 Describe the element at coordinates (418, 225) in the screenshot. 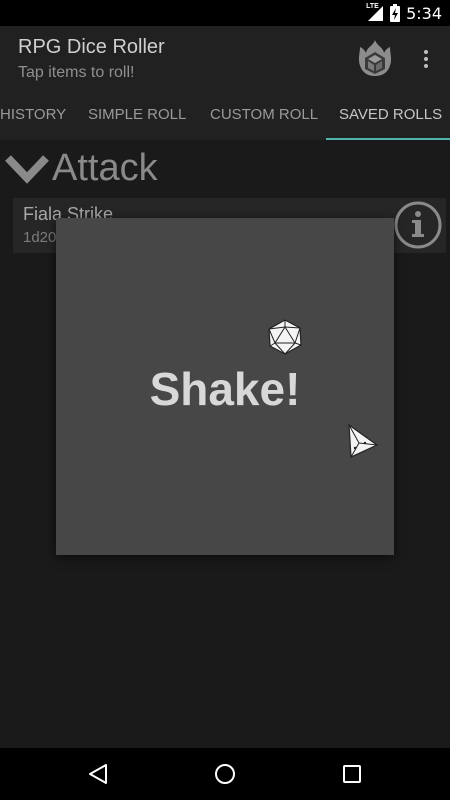

I see `info-icon` at that location.